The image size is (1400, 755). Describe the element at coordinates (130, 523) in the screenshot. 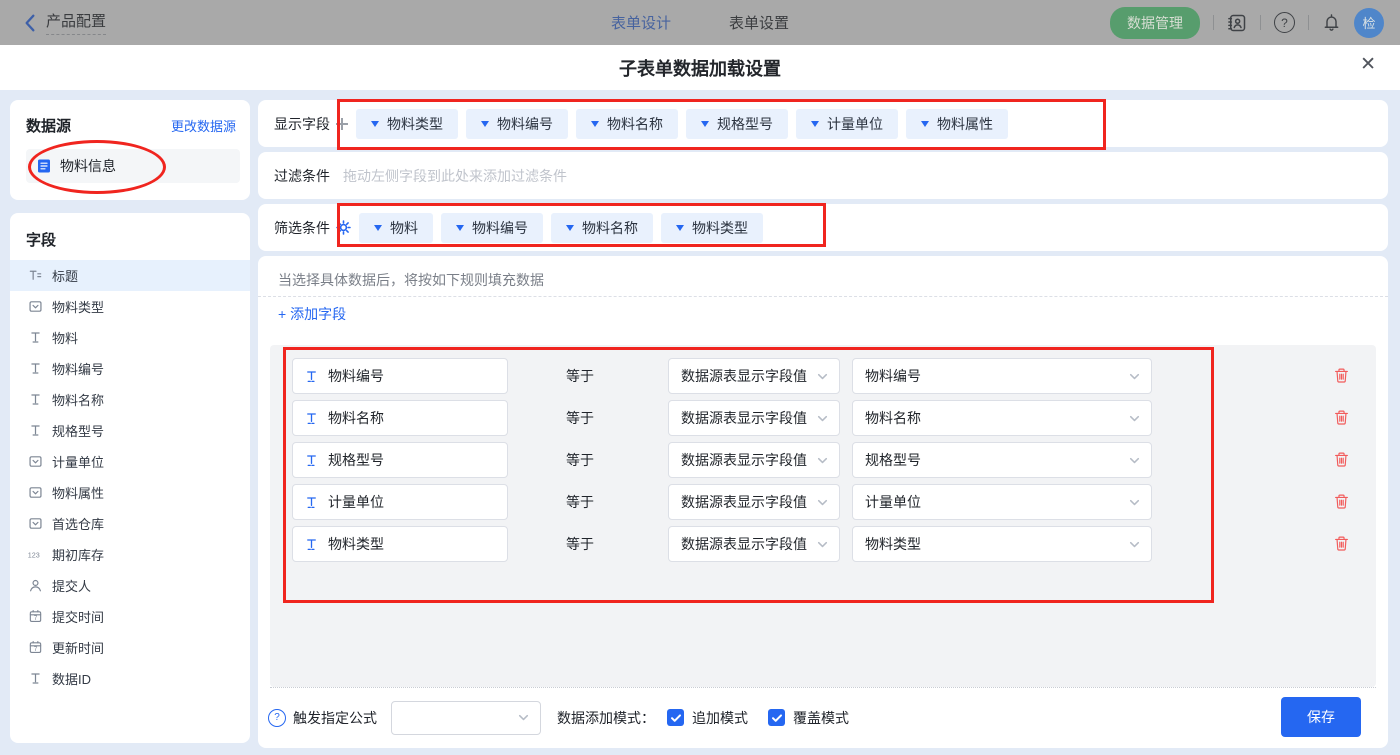

I see `field-list-item: 首选仓库` at that location.